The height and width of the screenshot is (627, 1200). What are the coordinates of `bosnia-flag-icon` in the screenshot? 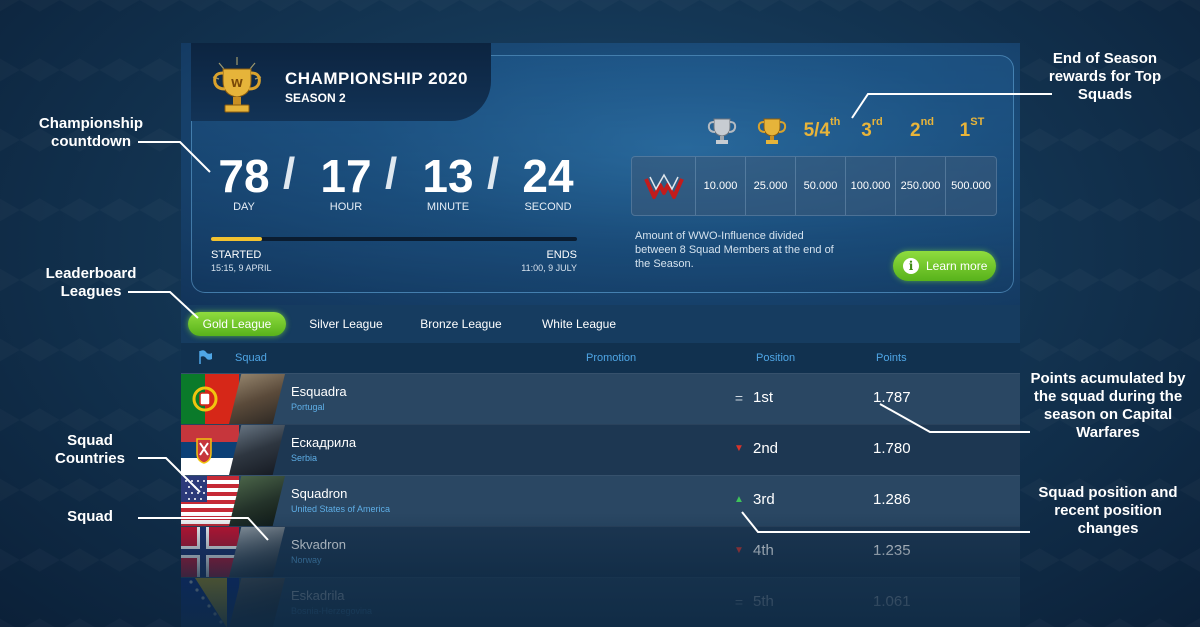 It's located at (210, 602).